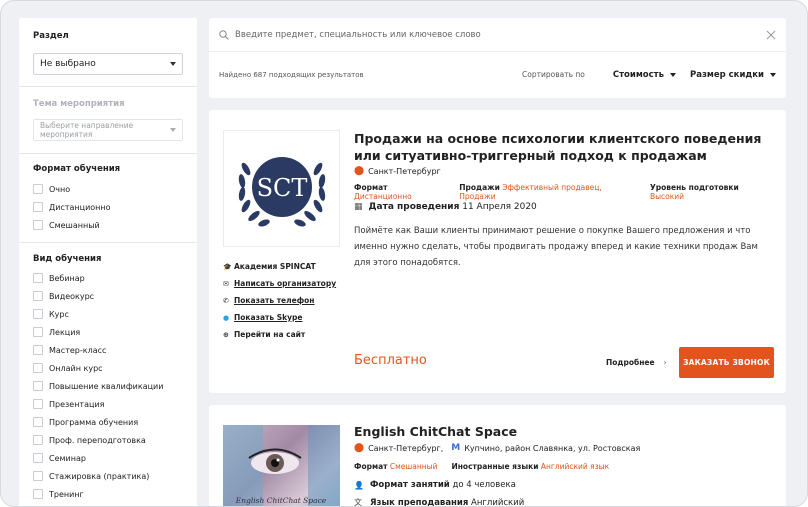  I want to click on metro-icon: M, so click(456, 448).